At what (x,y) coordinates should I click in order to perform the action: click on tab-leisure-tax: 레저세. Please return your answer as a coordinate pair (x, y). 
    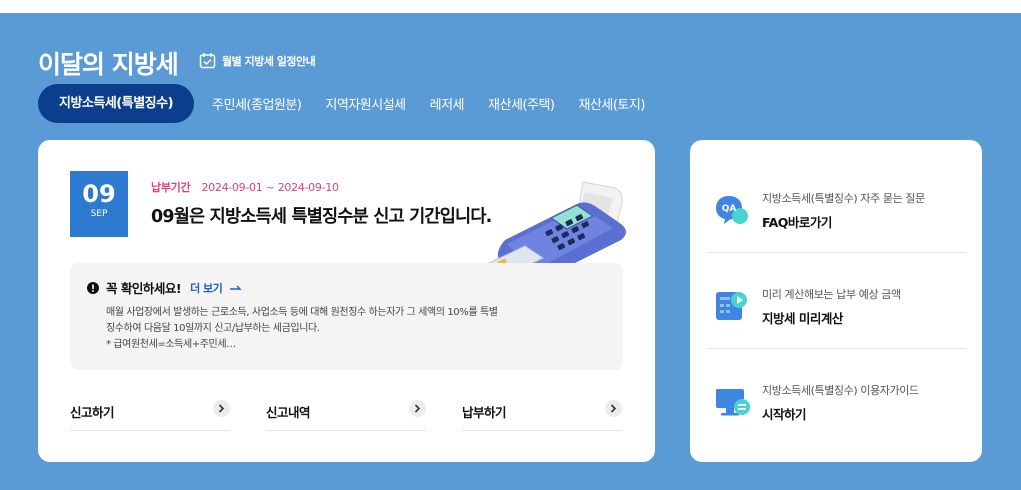
    Looking at the image, I should click on (447, 103).